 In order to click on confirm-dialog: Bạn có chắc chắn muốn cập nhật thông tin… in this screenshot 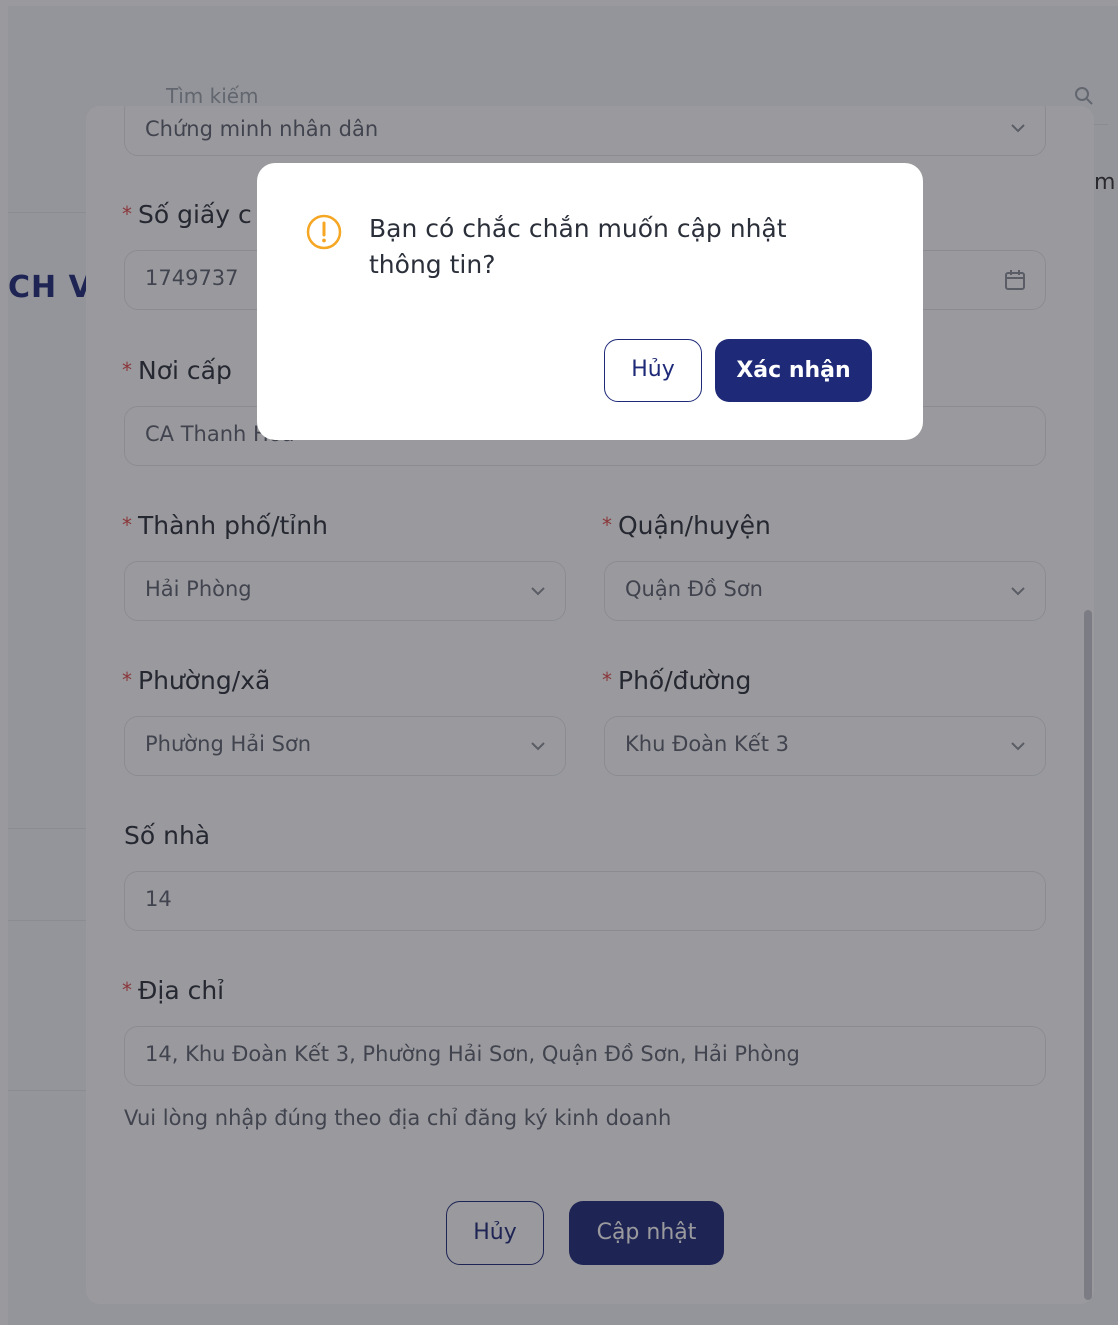, I will do `click(590, 301)`.